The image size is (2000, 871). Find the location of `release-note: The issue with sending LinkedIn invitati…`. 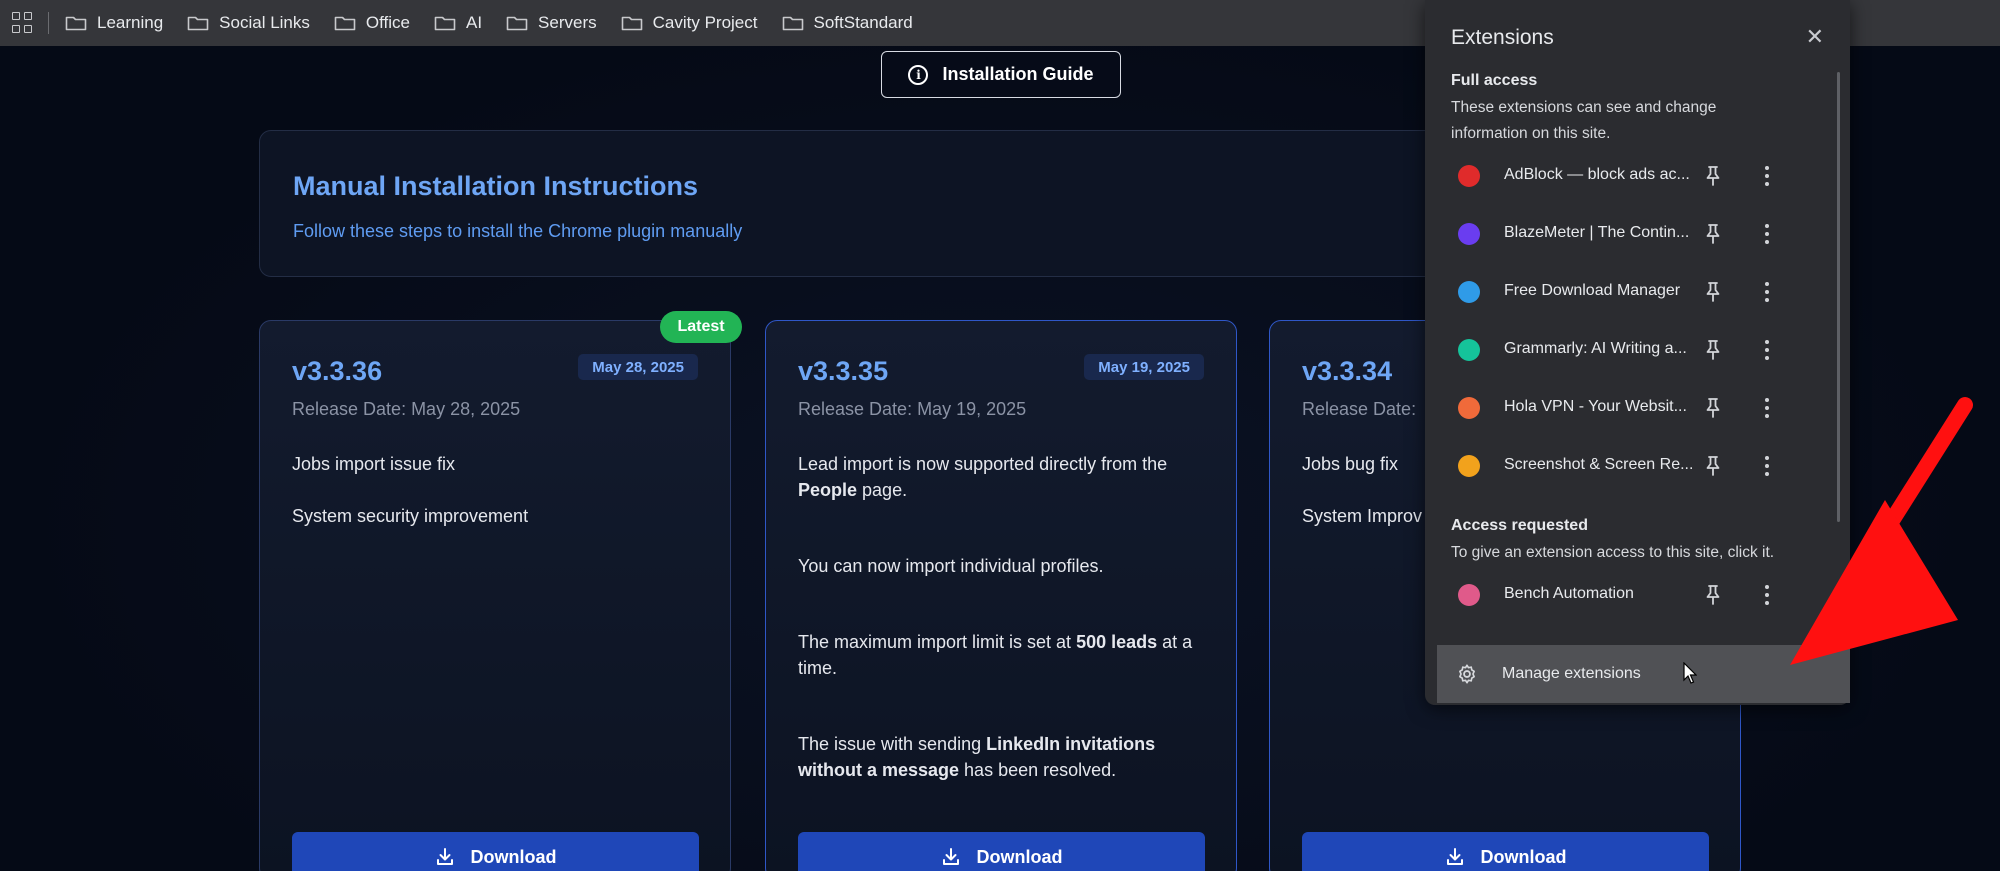

release-note: The issue with sending LinkedIn invitati… is located at coordinates (977, 757).